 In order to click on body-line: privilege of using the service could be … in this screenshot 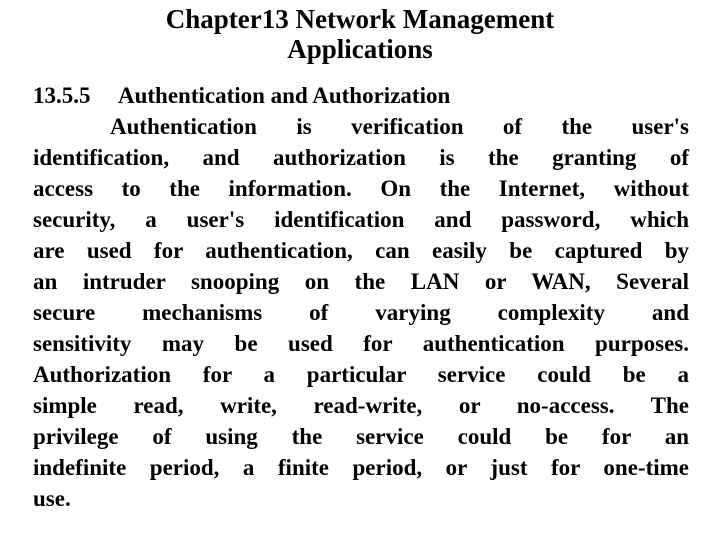, I will do `click(361, 436)`.